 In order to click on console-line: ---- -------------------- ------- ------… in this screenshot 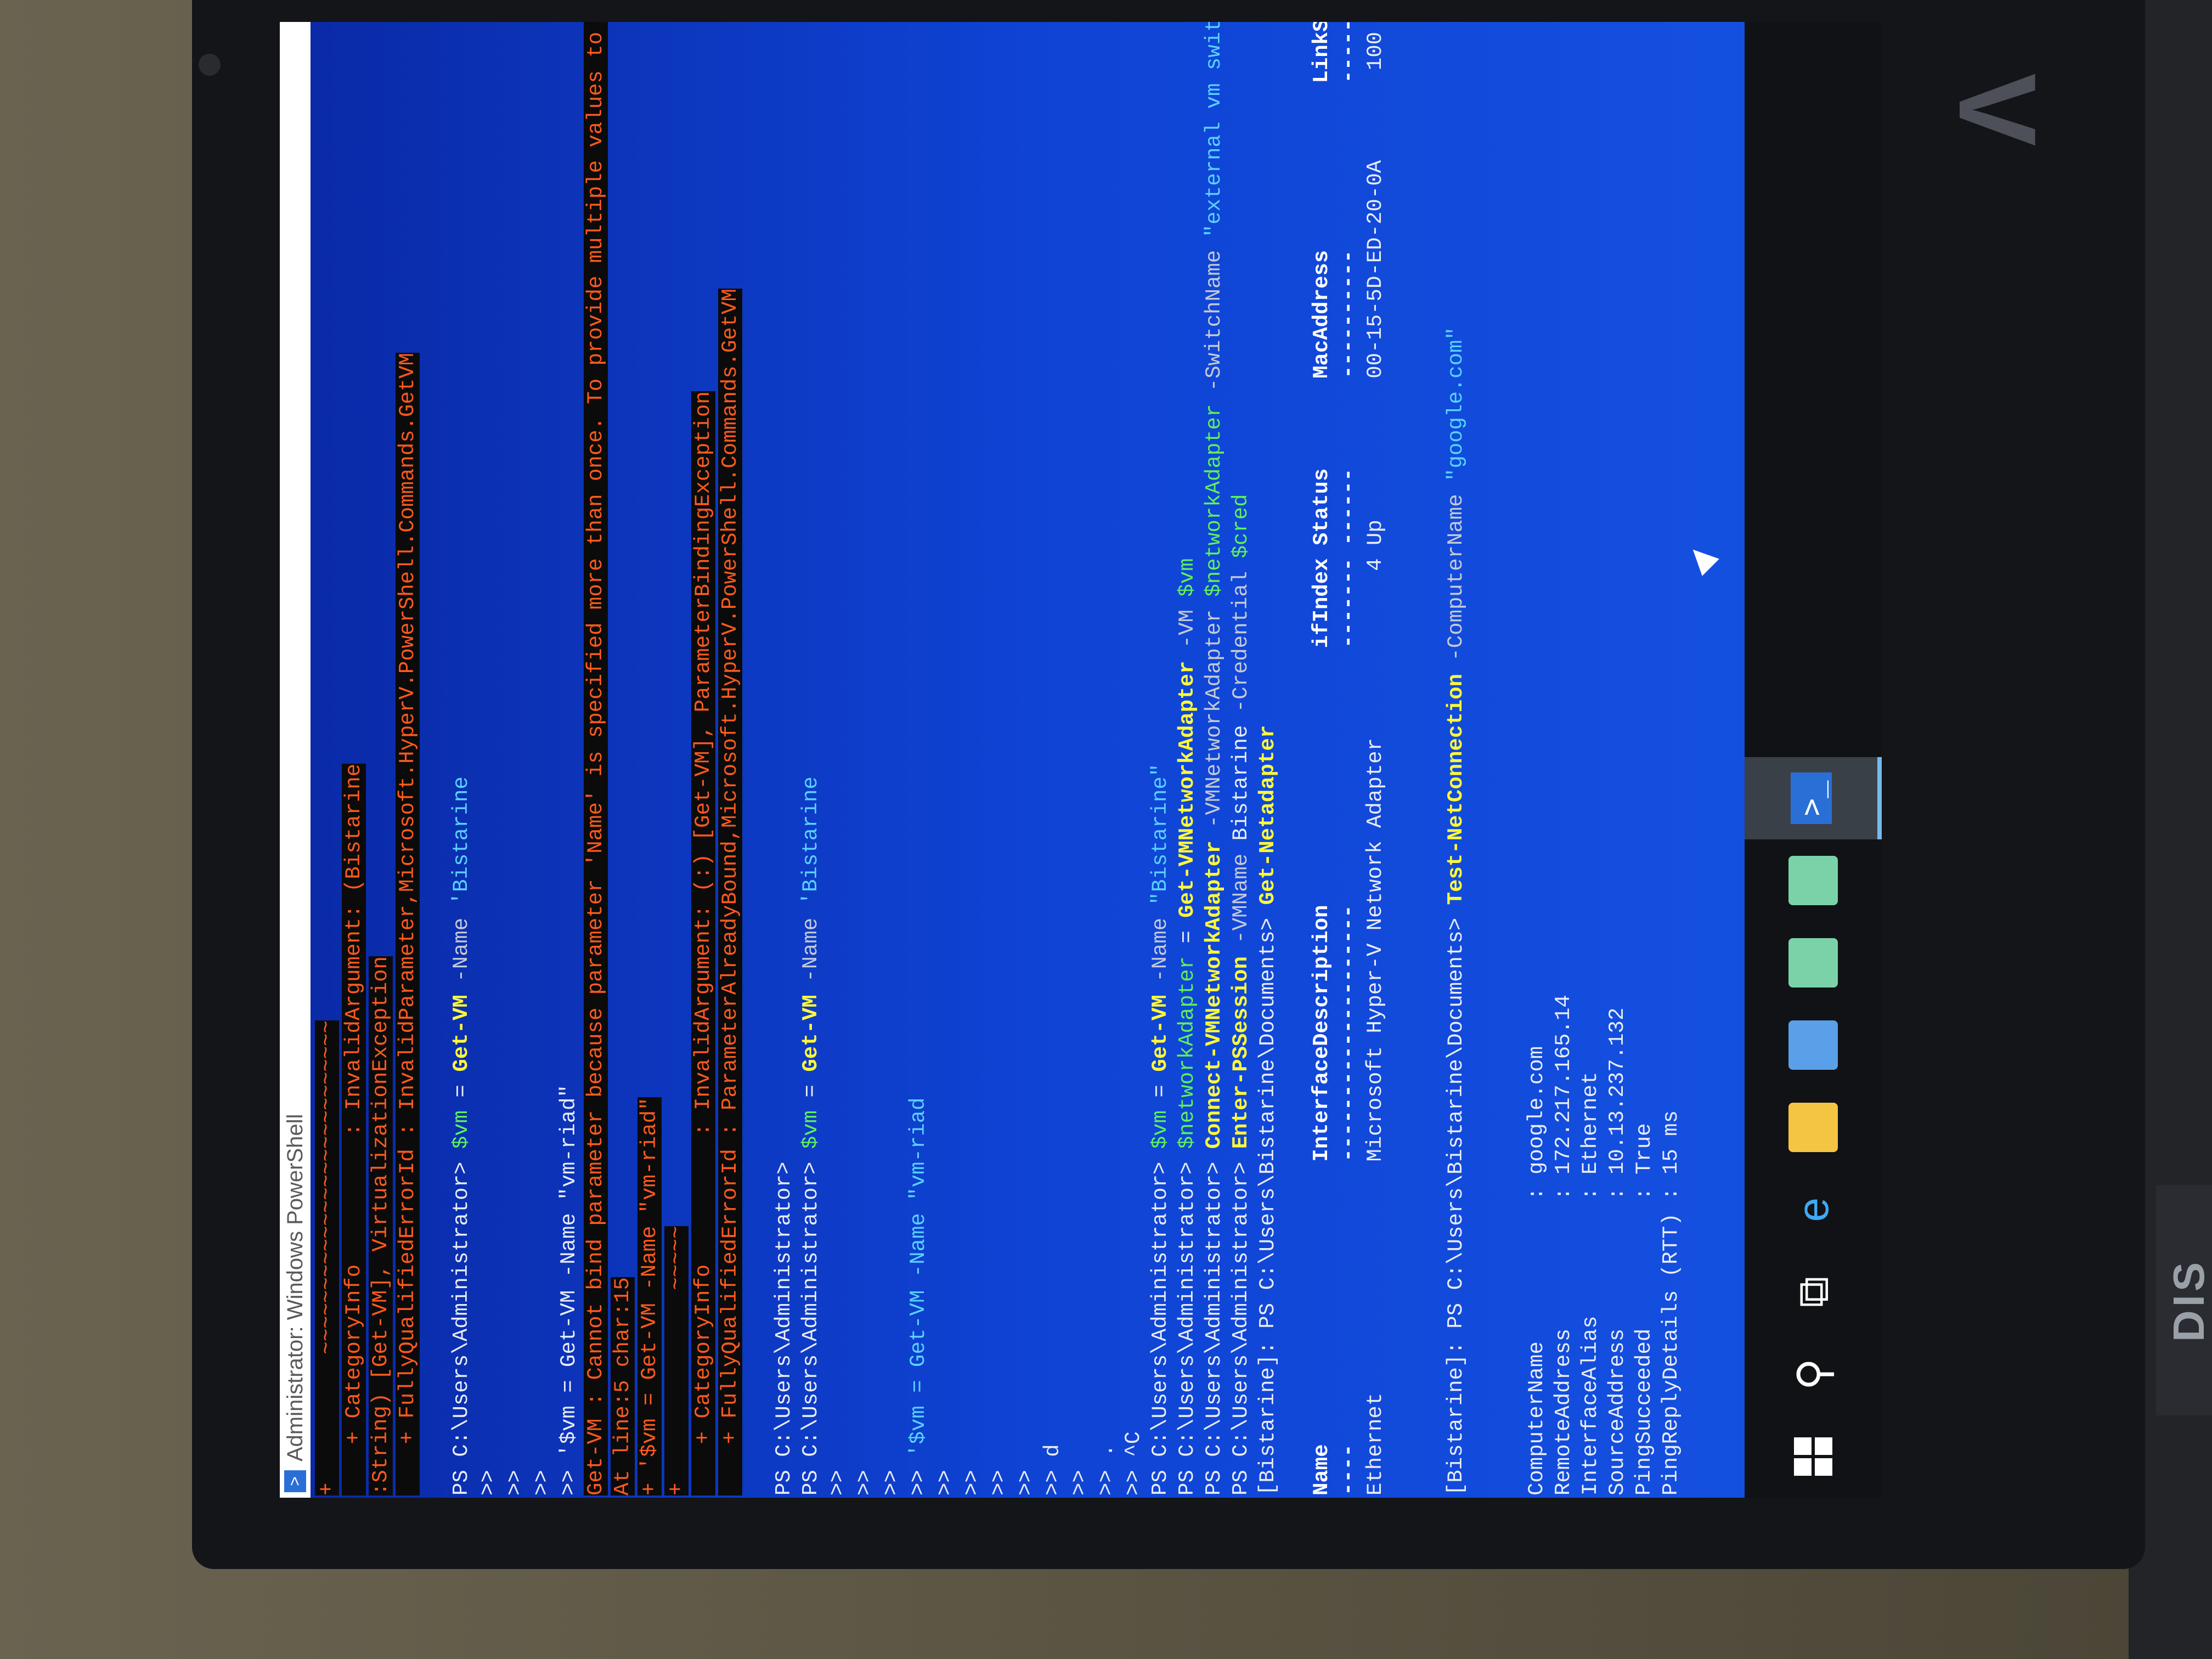, I will do `click(1348, 759)`.